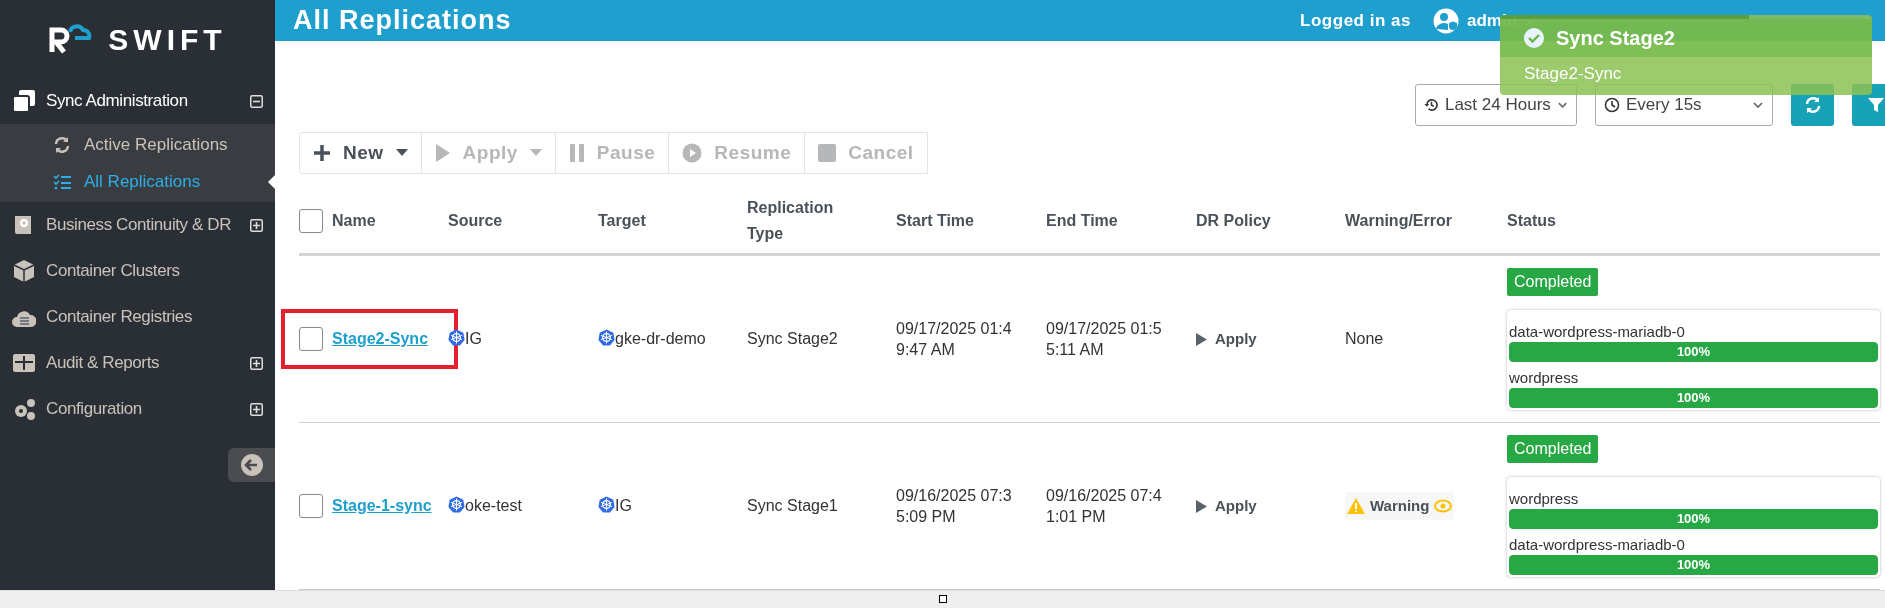  Describe the element at coordinates (360, 153) in the screenshot. I see `toolbar-button: New` at that location.